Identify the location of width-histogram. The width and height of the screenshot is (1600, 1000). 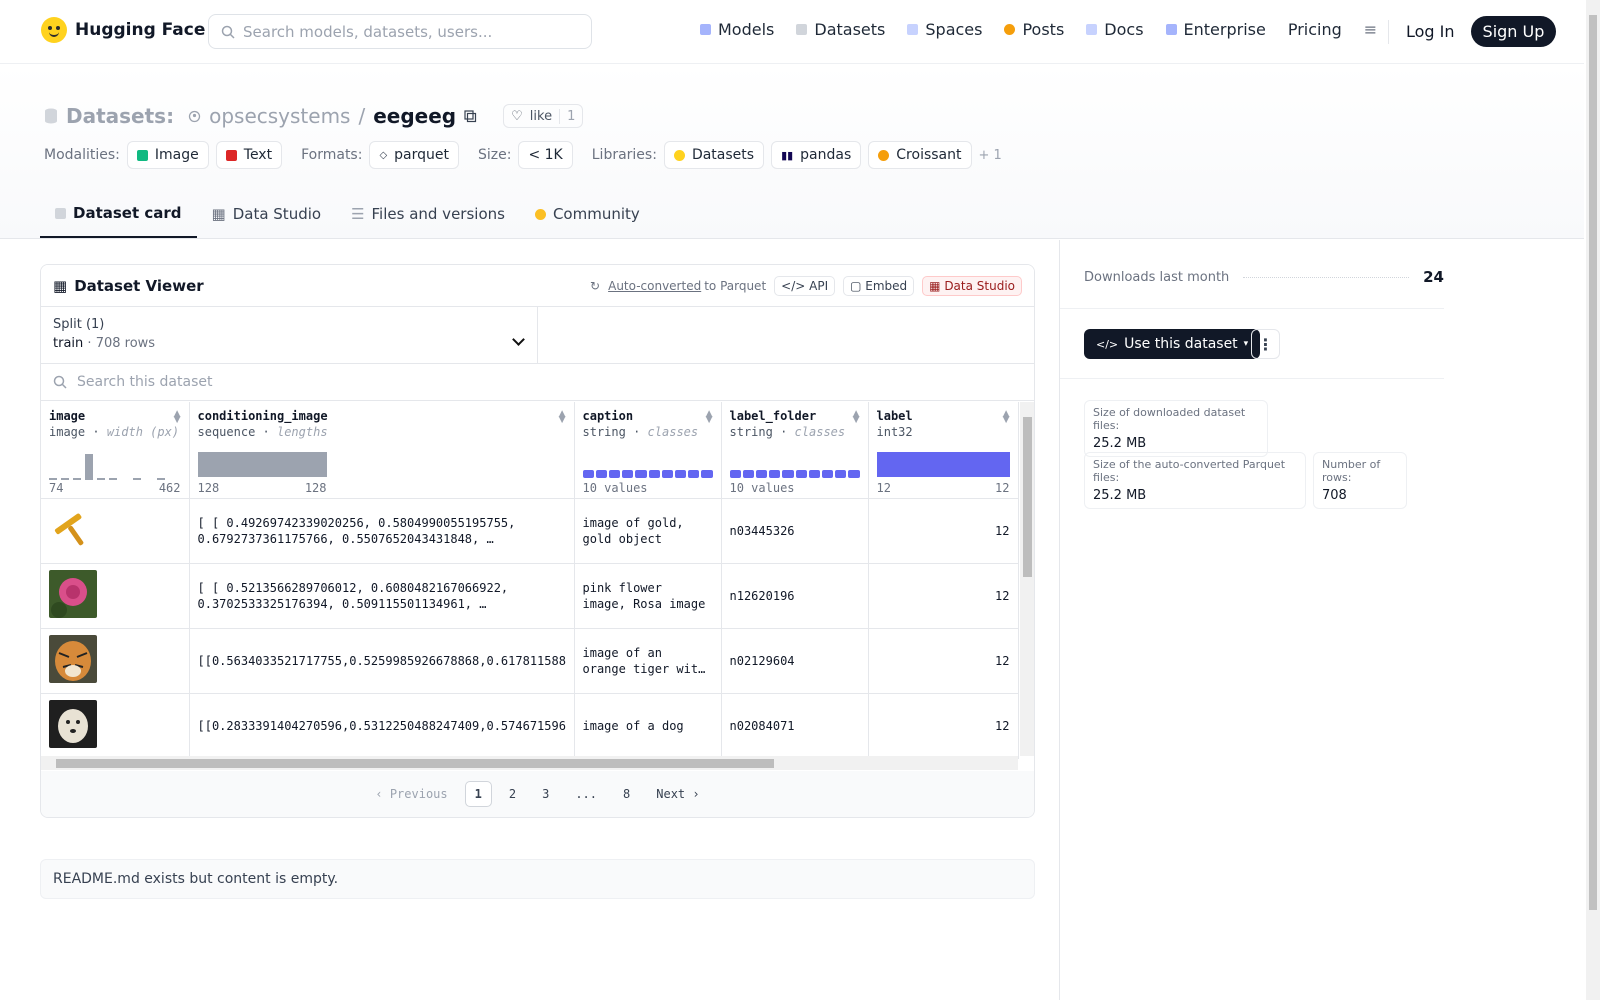
(107, 466).